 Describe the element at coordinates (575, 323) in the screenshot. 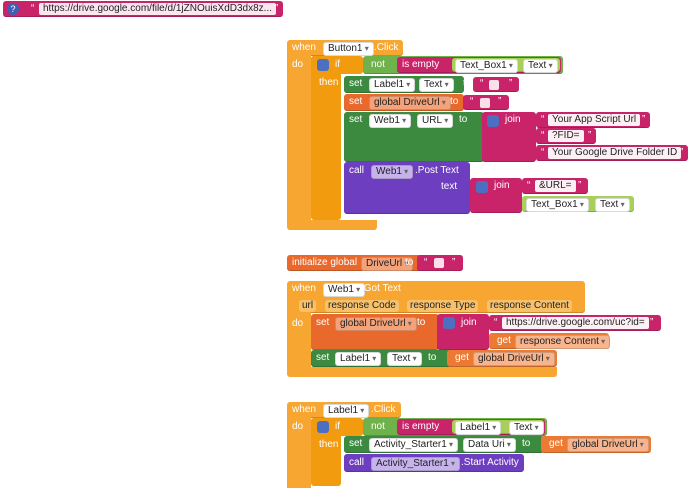

I see `string-drive-uc-url: https://drive.google.com/uc?id=` at that location.